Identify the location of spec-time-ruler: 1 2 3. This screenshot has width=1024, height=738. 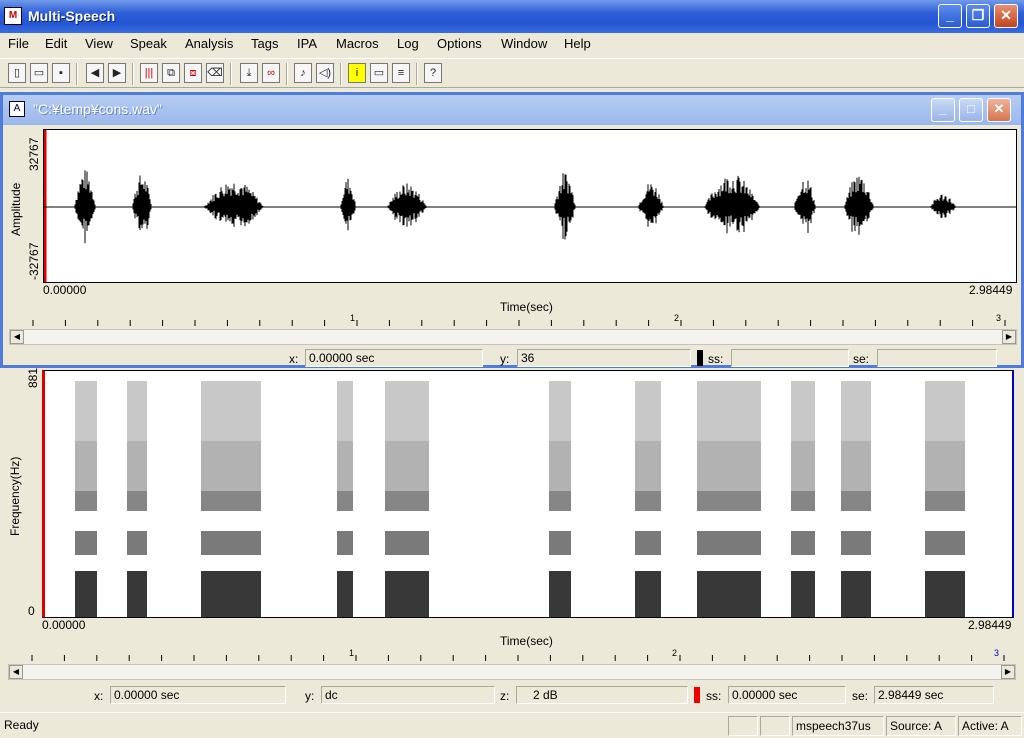
(520, 655).